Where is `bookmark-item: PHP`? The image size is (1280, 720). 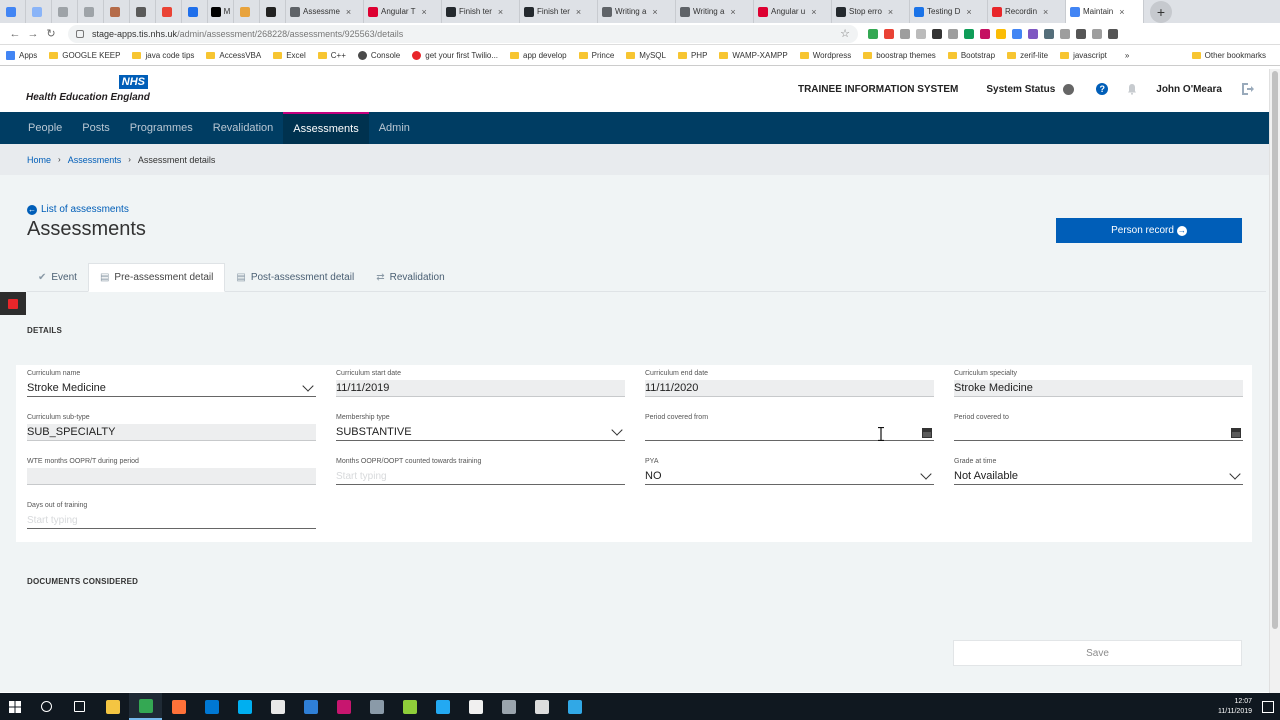 bookmark-item: PHP is located at coordinates (692, 55).